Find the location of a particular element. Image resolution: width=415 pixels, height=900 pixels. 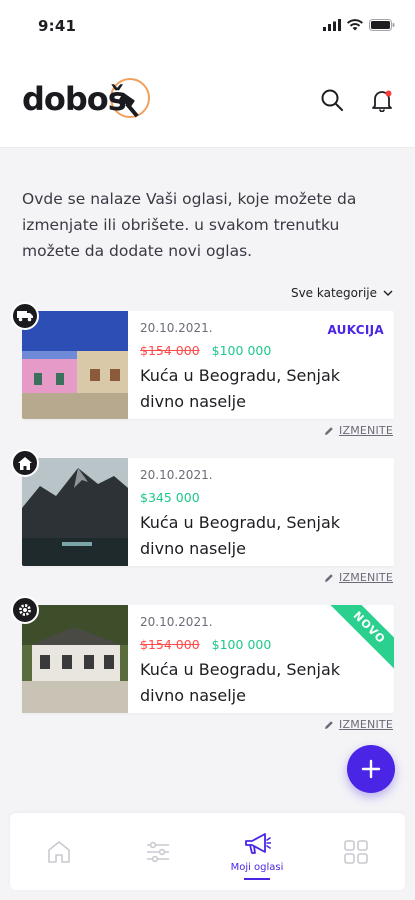

search-button is located at coordinates (332, 100).